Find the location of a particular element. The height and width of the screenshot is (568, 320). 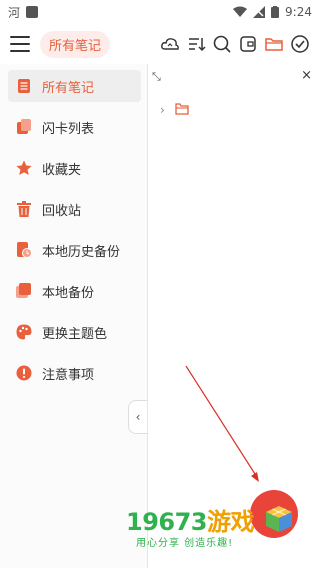

sidebar-item-local-history-backup: 本地历史备份 is located at coordinates (74, 250).